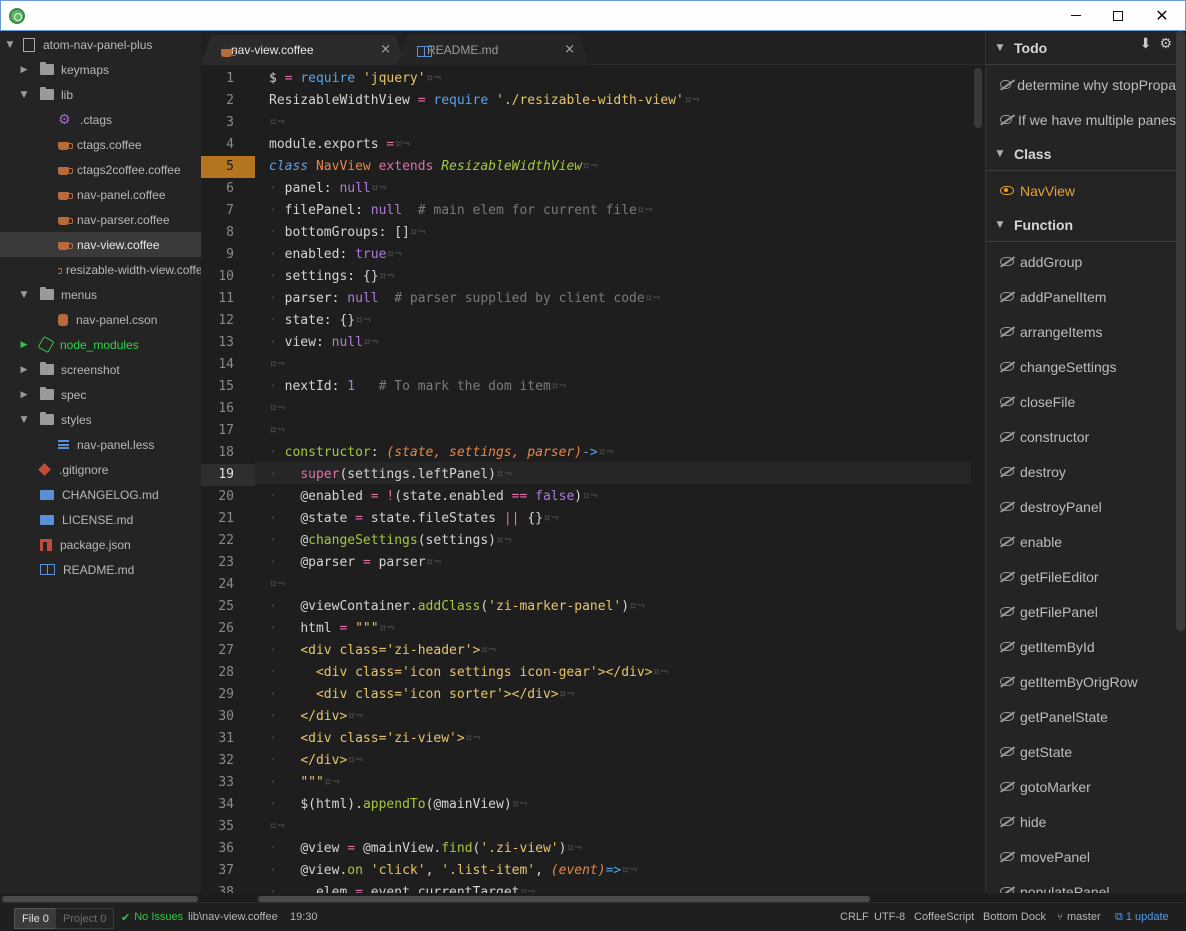 The width and height of the screenshot is (1186, 931). What do you see at coordinates (1081, 821) in the screenshot?
I see `nav-item: hide` at bounding box center [1081, 821].